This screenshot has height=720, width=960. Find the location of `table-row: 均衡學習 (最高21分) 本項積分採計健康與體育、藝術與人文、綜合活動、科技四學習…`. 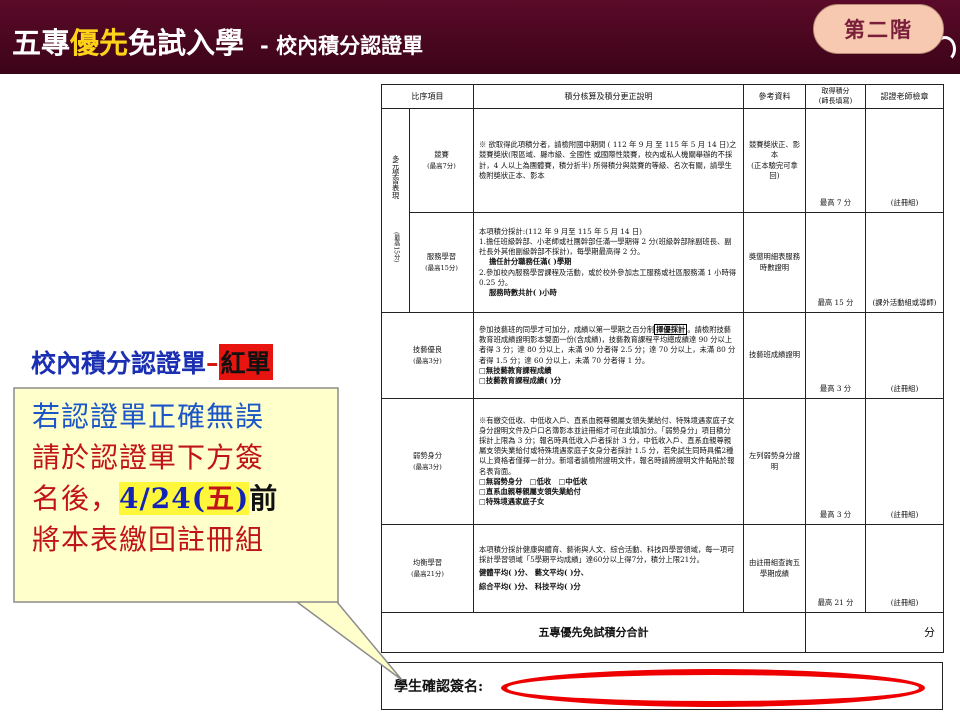

table-row: 均衡學習 (最高21分) 本項積分採計健康與體育、藝術與人文、綜合活動、科技四學習… is located at coordinates (662, 568).